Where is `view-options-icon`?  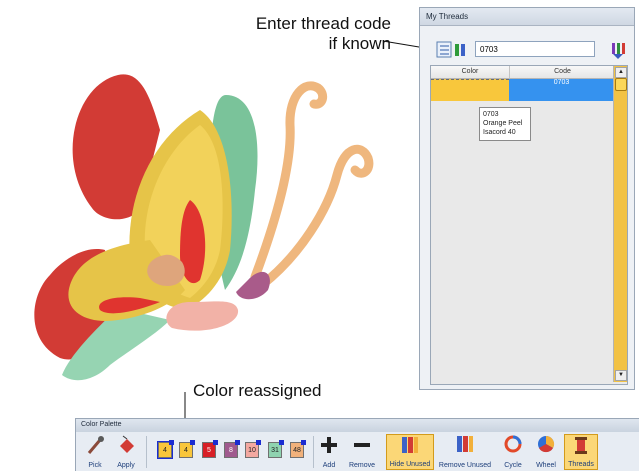 view-options-icon is located at coordinates (453, 50).